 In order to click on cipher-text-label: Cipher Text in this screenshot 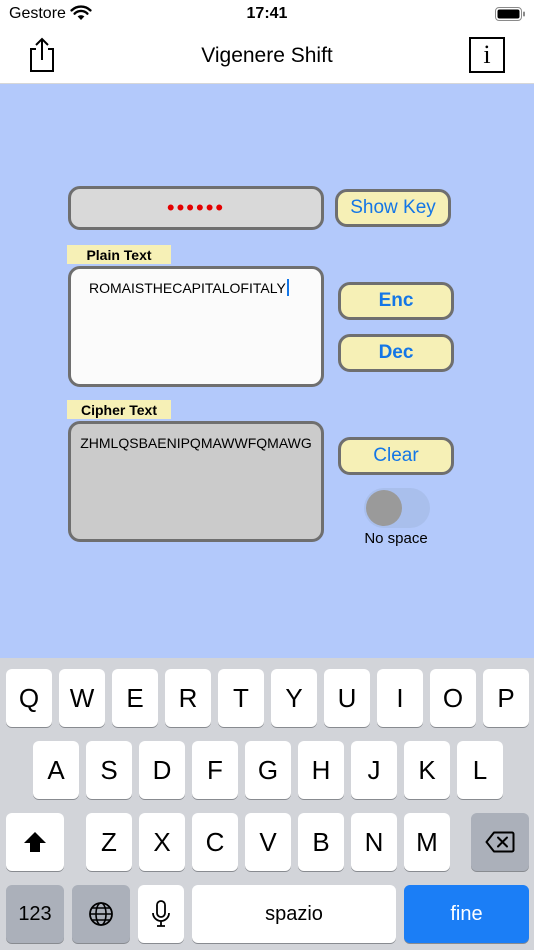, I will do `click(119, 409)`.